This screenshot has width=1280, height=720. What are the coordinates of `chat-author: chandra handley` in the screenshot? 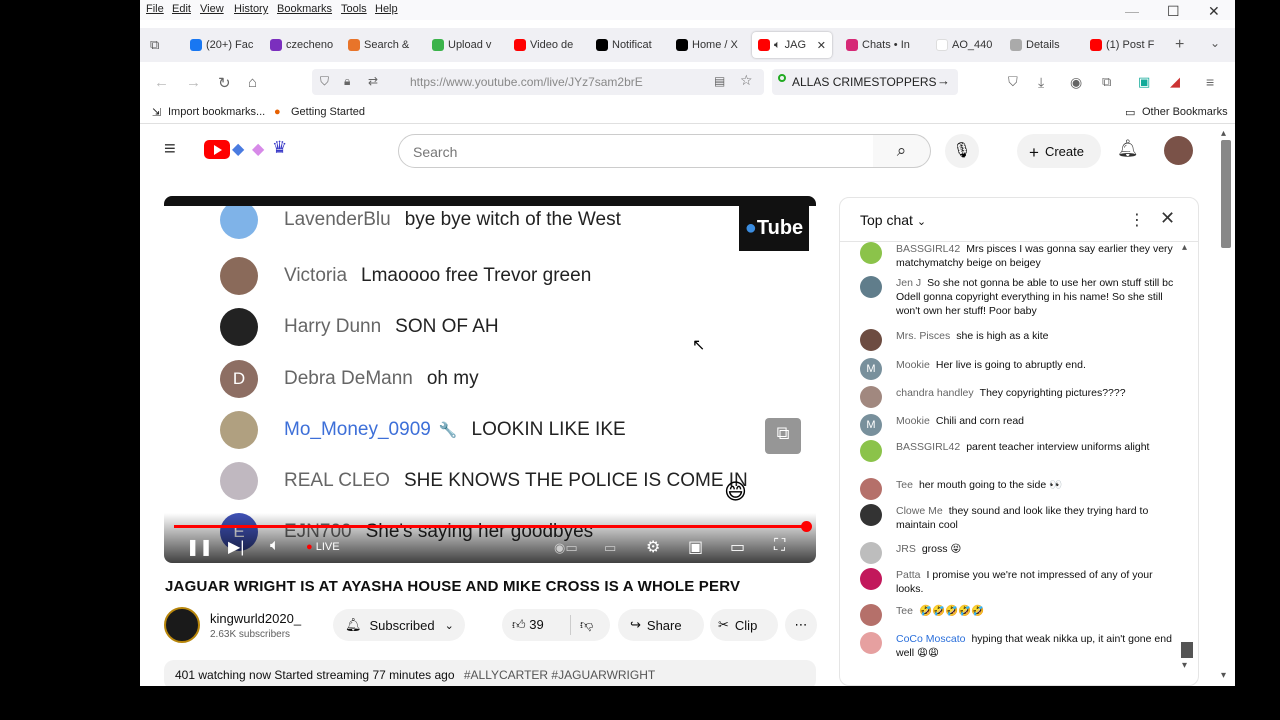 It's located at (935, 393).